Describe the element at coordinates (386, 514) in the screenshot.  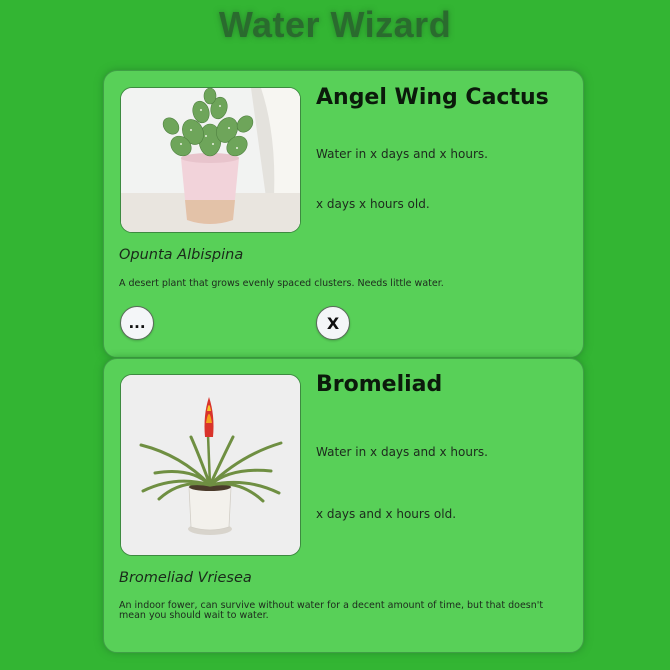
I see `plant-age: x days and x hours old.` at that location.